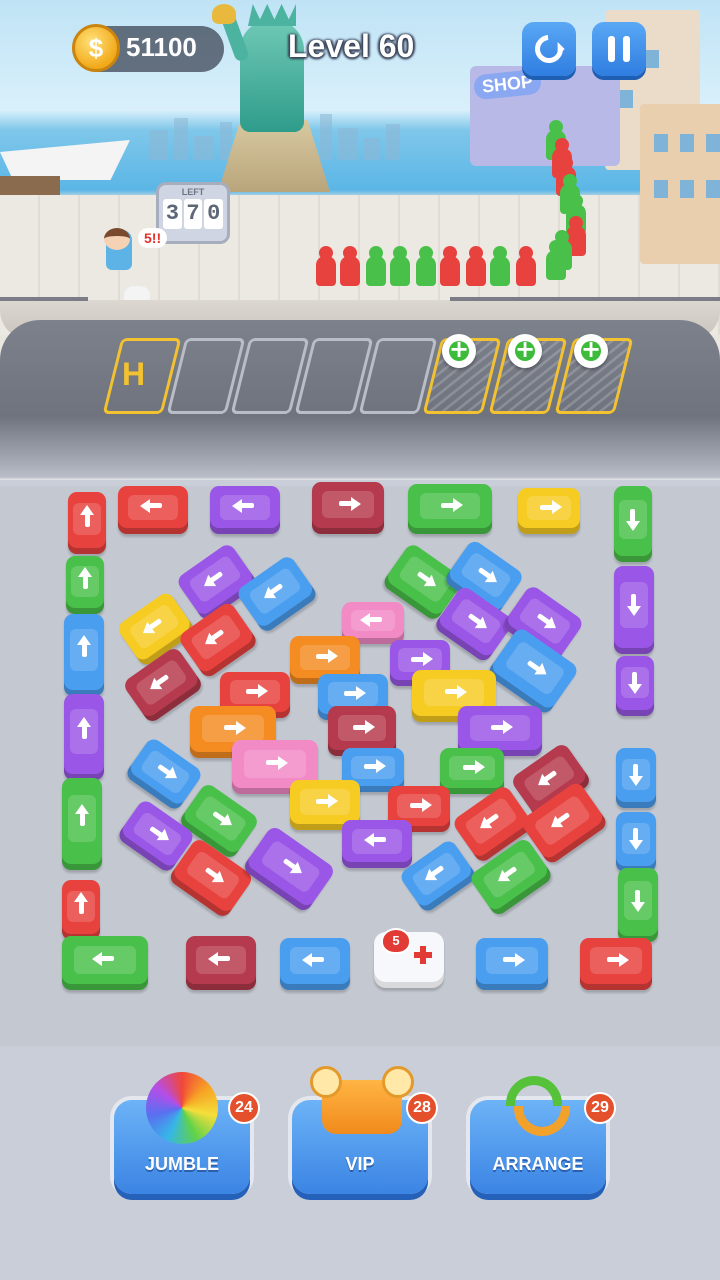 Image resolution: width=720 pixels, height=1280 pixels. What do you see at coordinates (214, 214) in the screenshot?
I see `counter-digit: 0` at bounding box center [214, 214].